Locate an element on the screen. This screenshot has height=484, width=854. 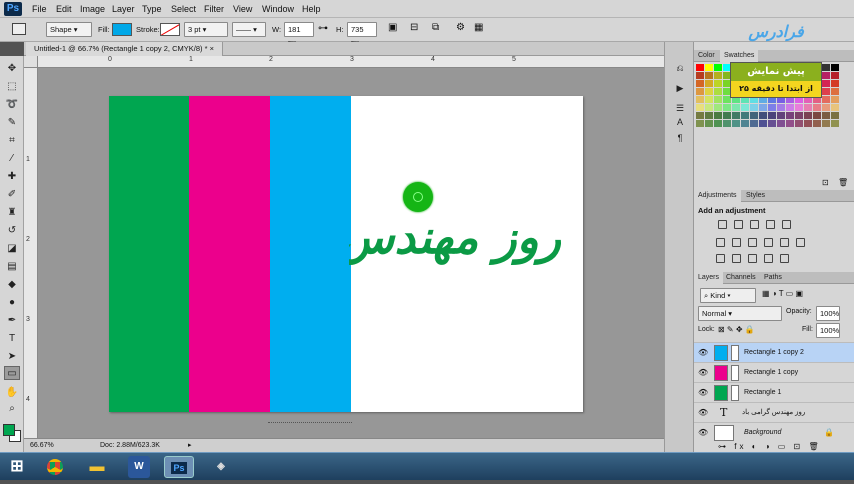
blur-tool-icon: ◆ is located at coordinates (12, 285).